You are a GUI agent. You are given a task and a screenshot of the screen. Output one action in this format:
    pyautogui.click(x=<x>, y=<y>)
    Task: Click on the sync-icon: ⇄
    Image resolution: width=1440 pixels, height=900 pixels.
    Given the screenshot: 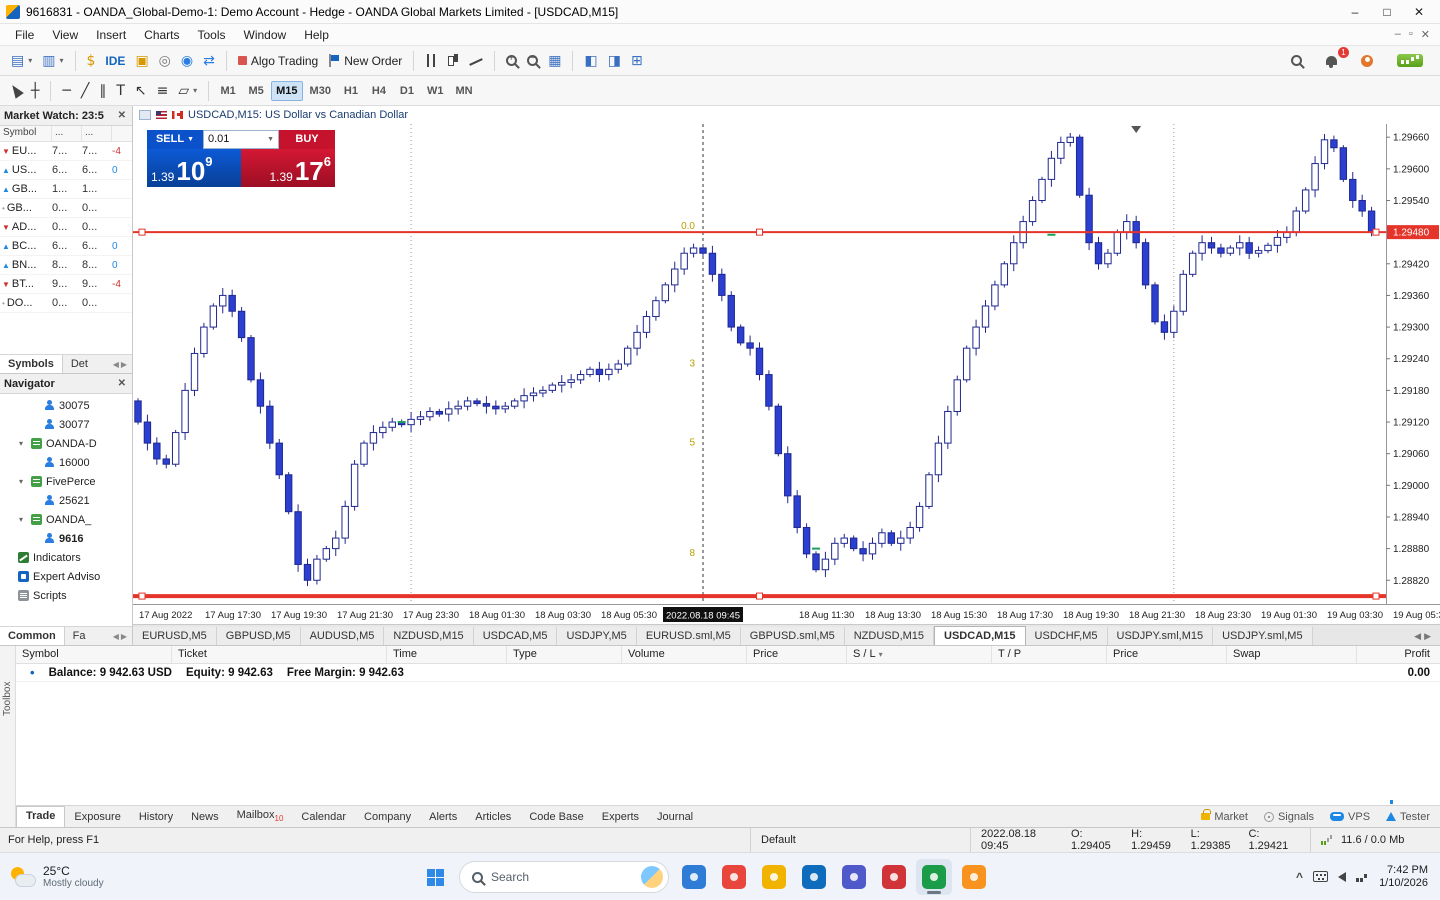 What is the action you would take?
    pyautogui.click(x=209, y=61)
    